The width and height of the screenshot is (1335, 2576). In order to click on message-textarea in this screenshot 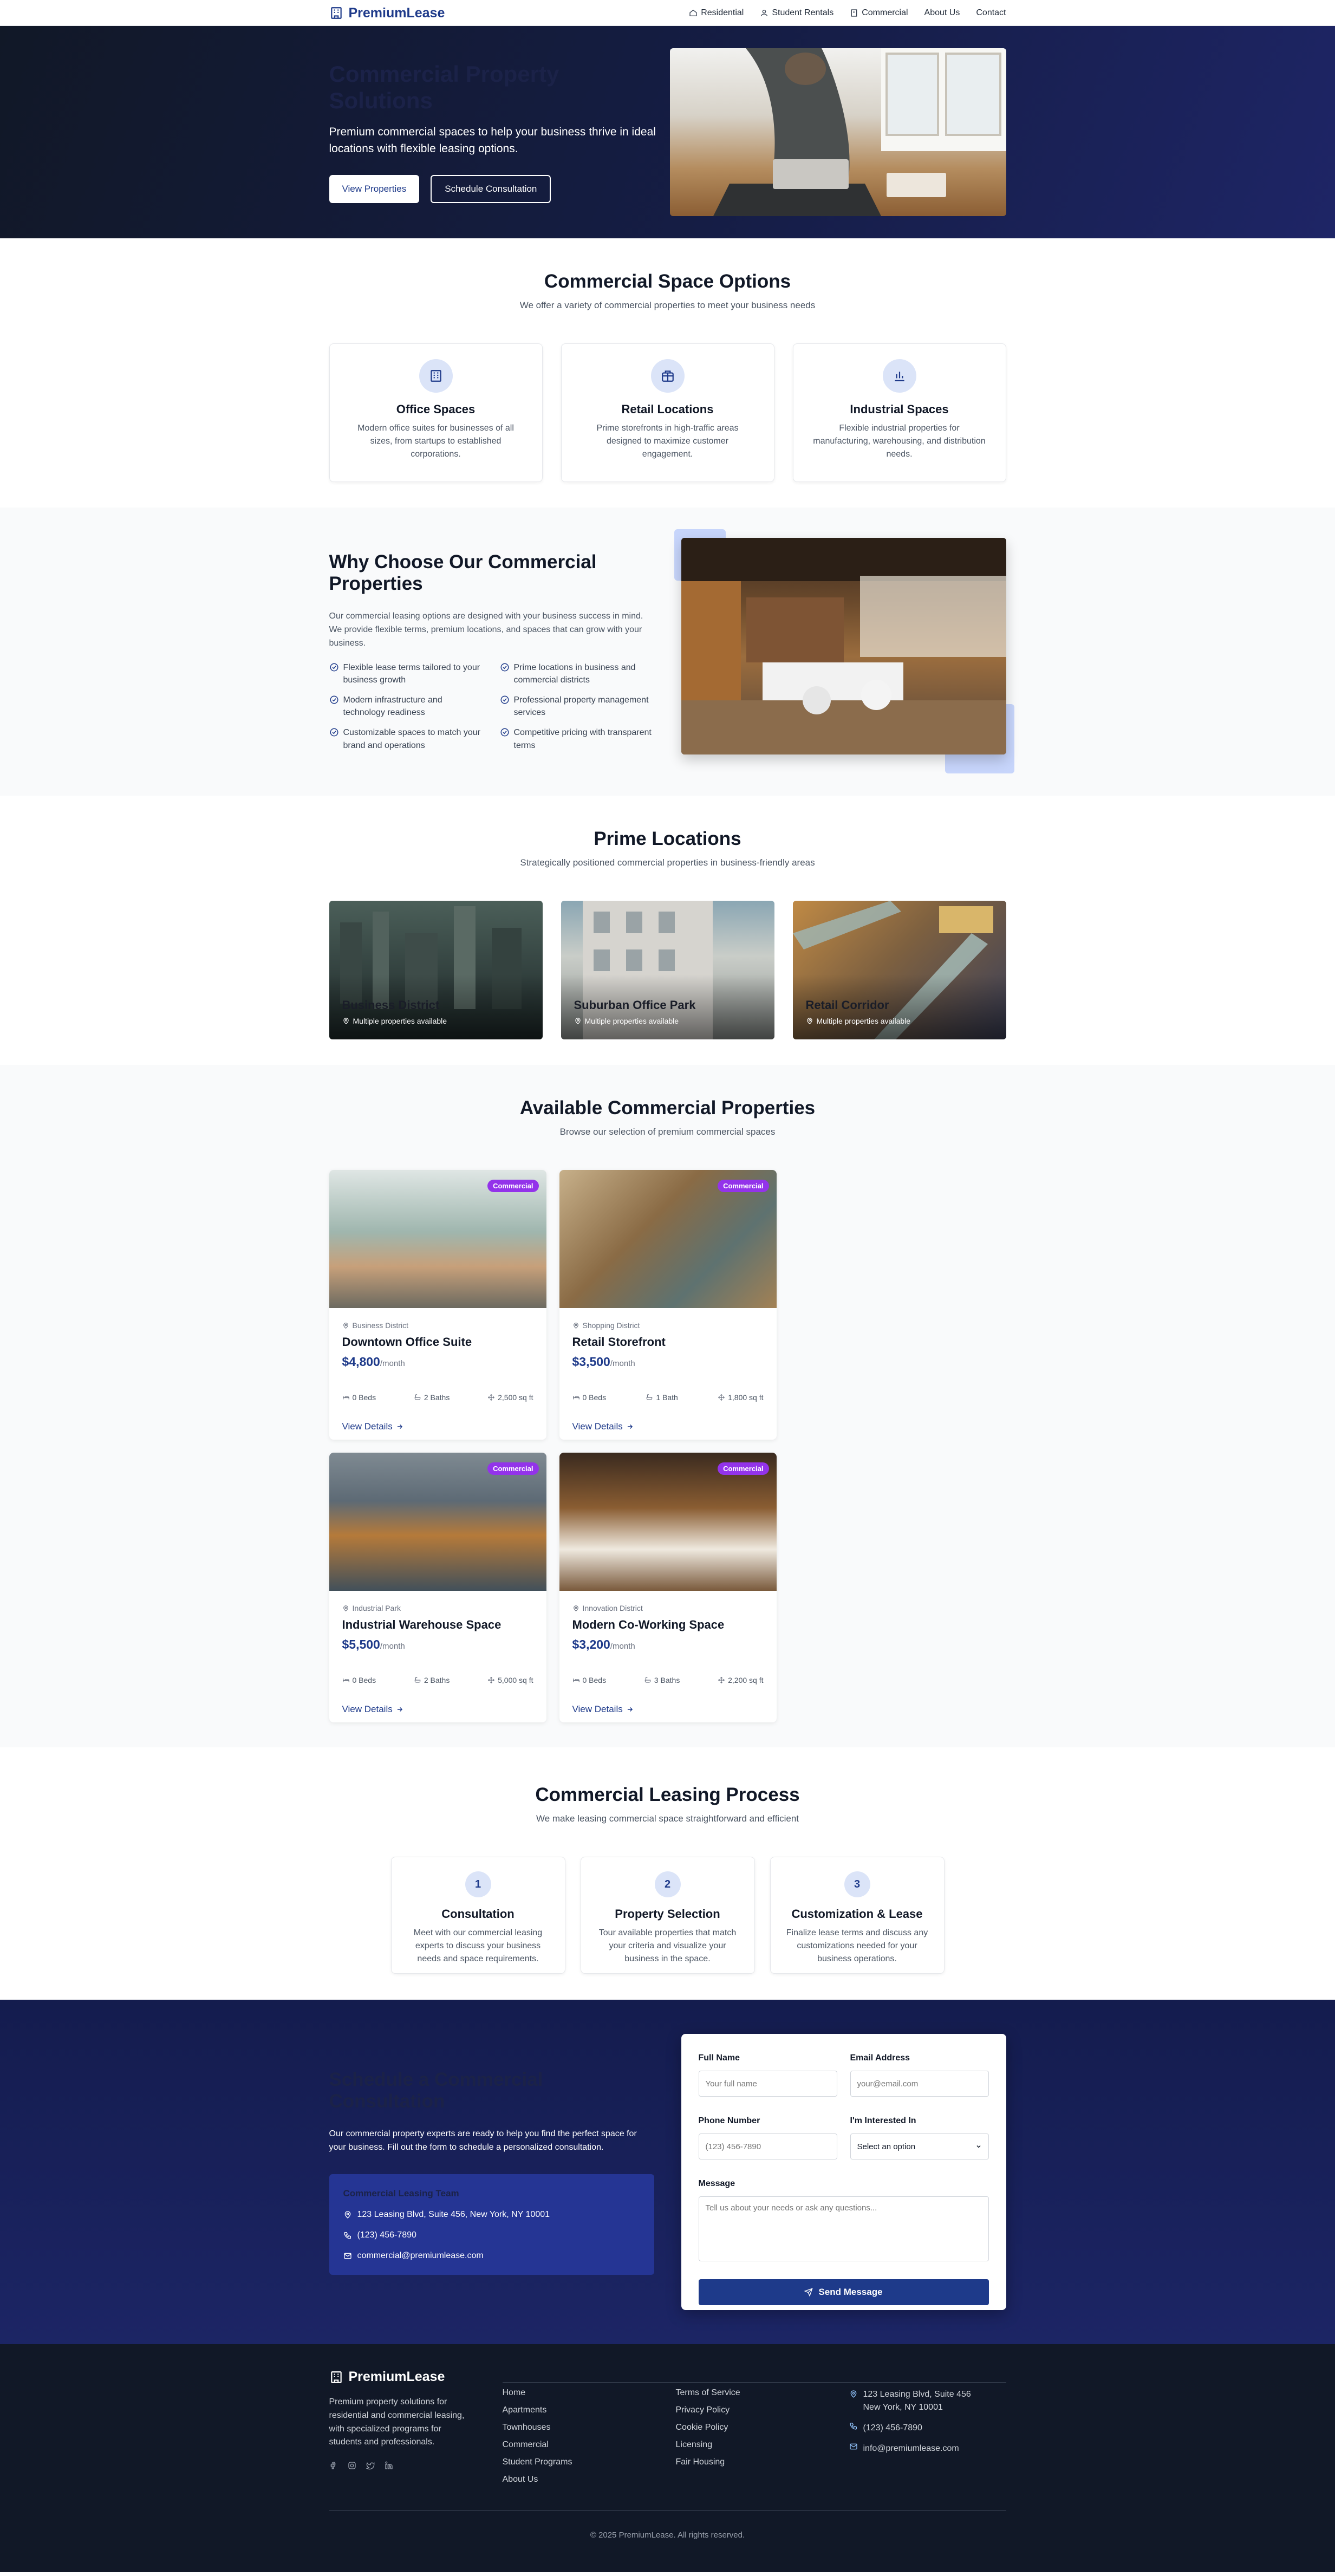, I will do `click(843, 2228)`.